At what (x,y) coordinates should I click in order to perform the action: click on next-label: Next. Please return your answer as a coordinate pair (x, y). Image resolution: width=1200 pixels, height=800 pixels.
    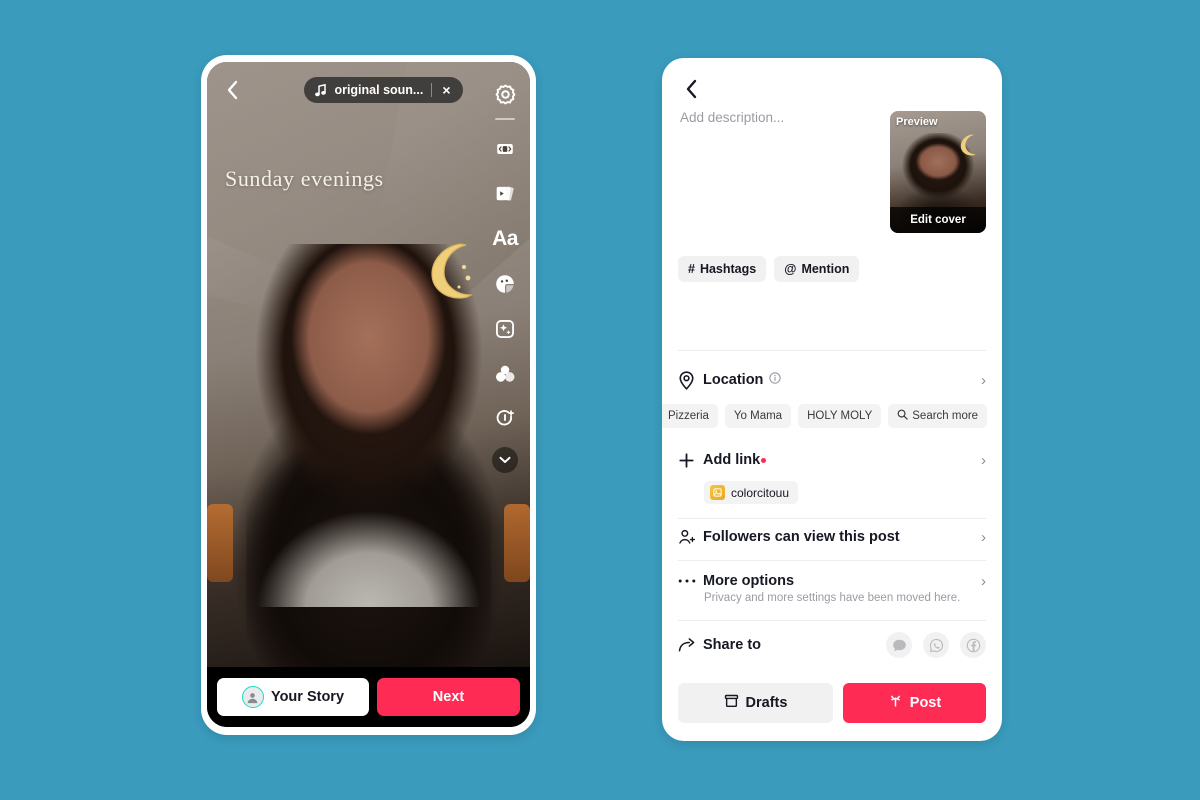
    Looking at the image, I should click on (448, 697).